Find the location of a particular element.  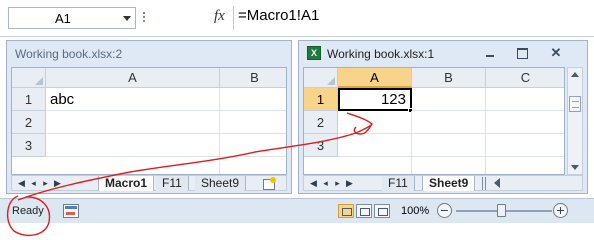

cell-c2 is located at coordinates (525, 122).